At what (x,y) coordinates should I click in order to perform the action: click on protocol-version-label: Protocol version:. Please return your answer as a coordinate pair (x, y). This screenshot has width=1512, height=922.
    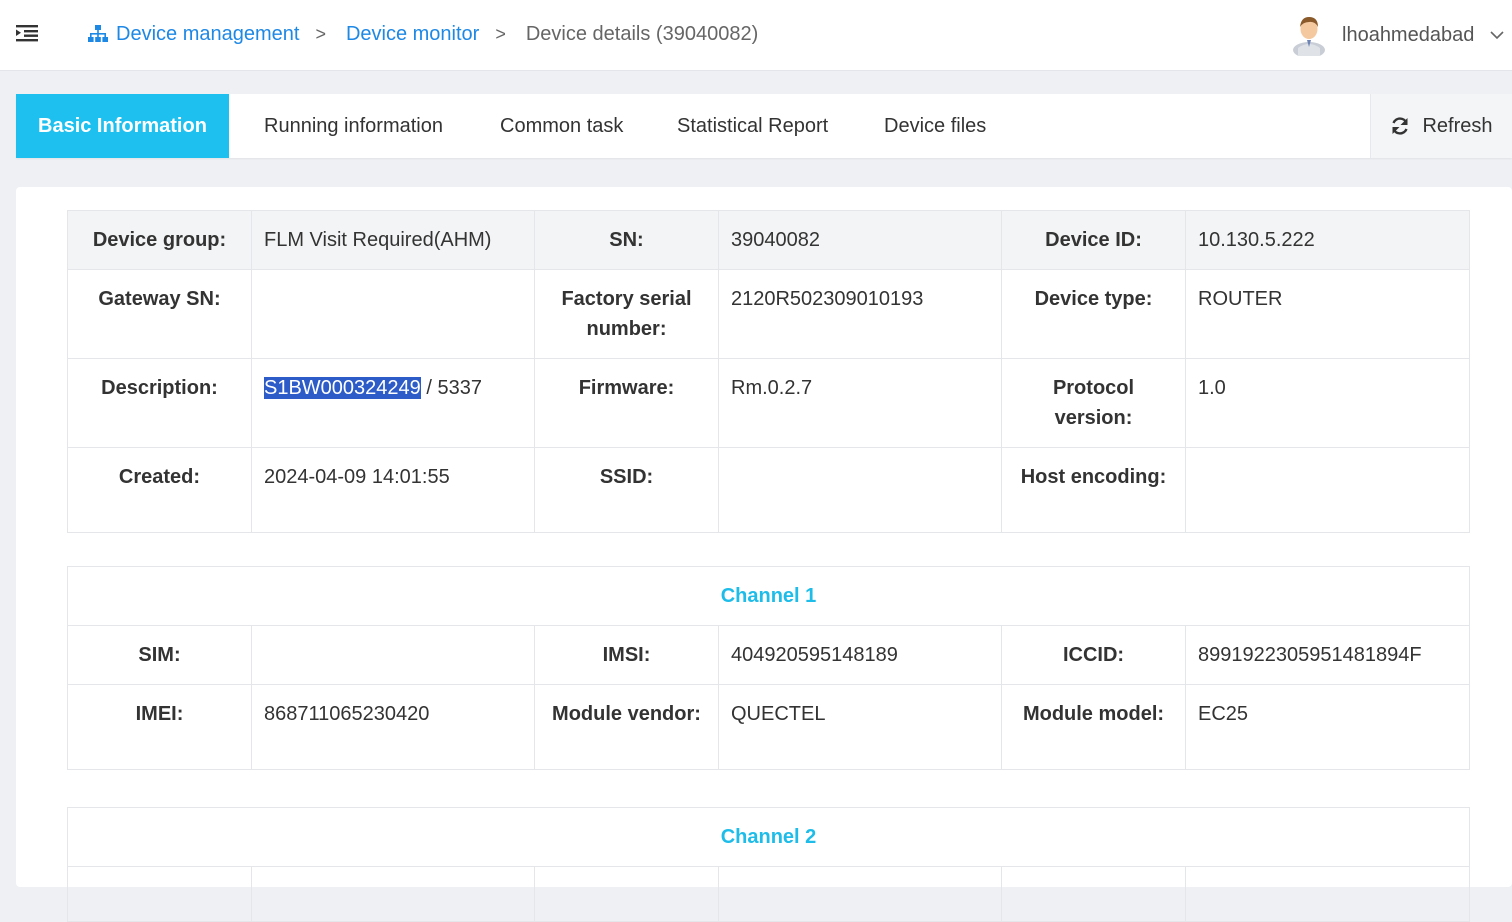
    Looking at the image, I should click on (1093, 403).